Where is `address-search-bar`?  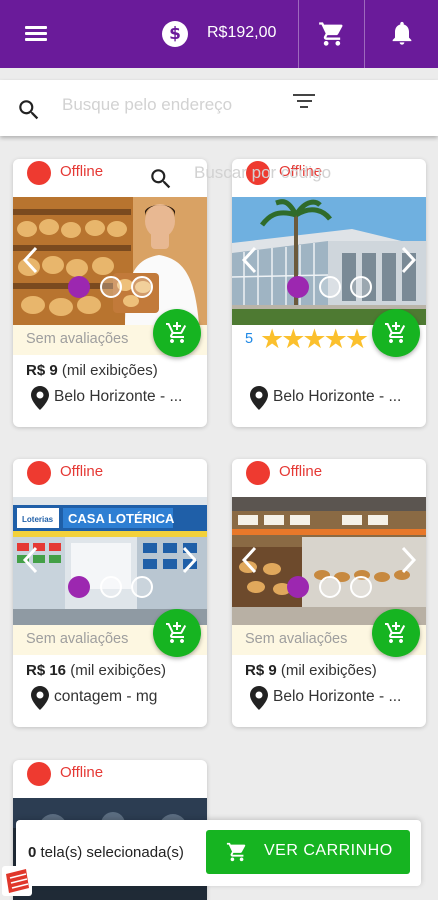
address-search-bar is located at coordinates (219, 108).